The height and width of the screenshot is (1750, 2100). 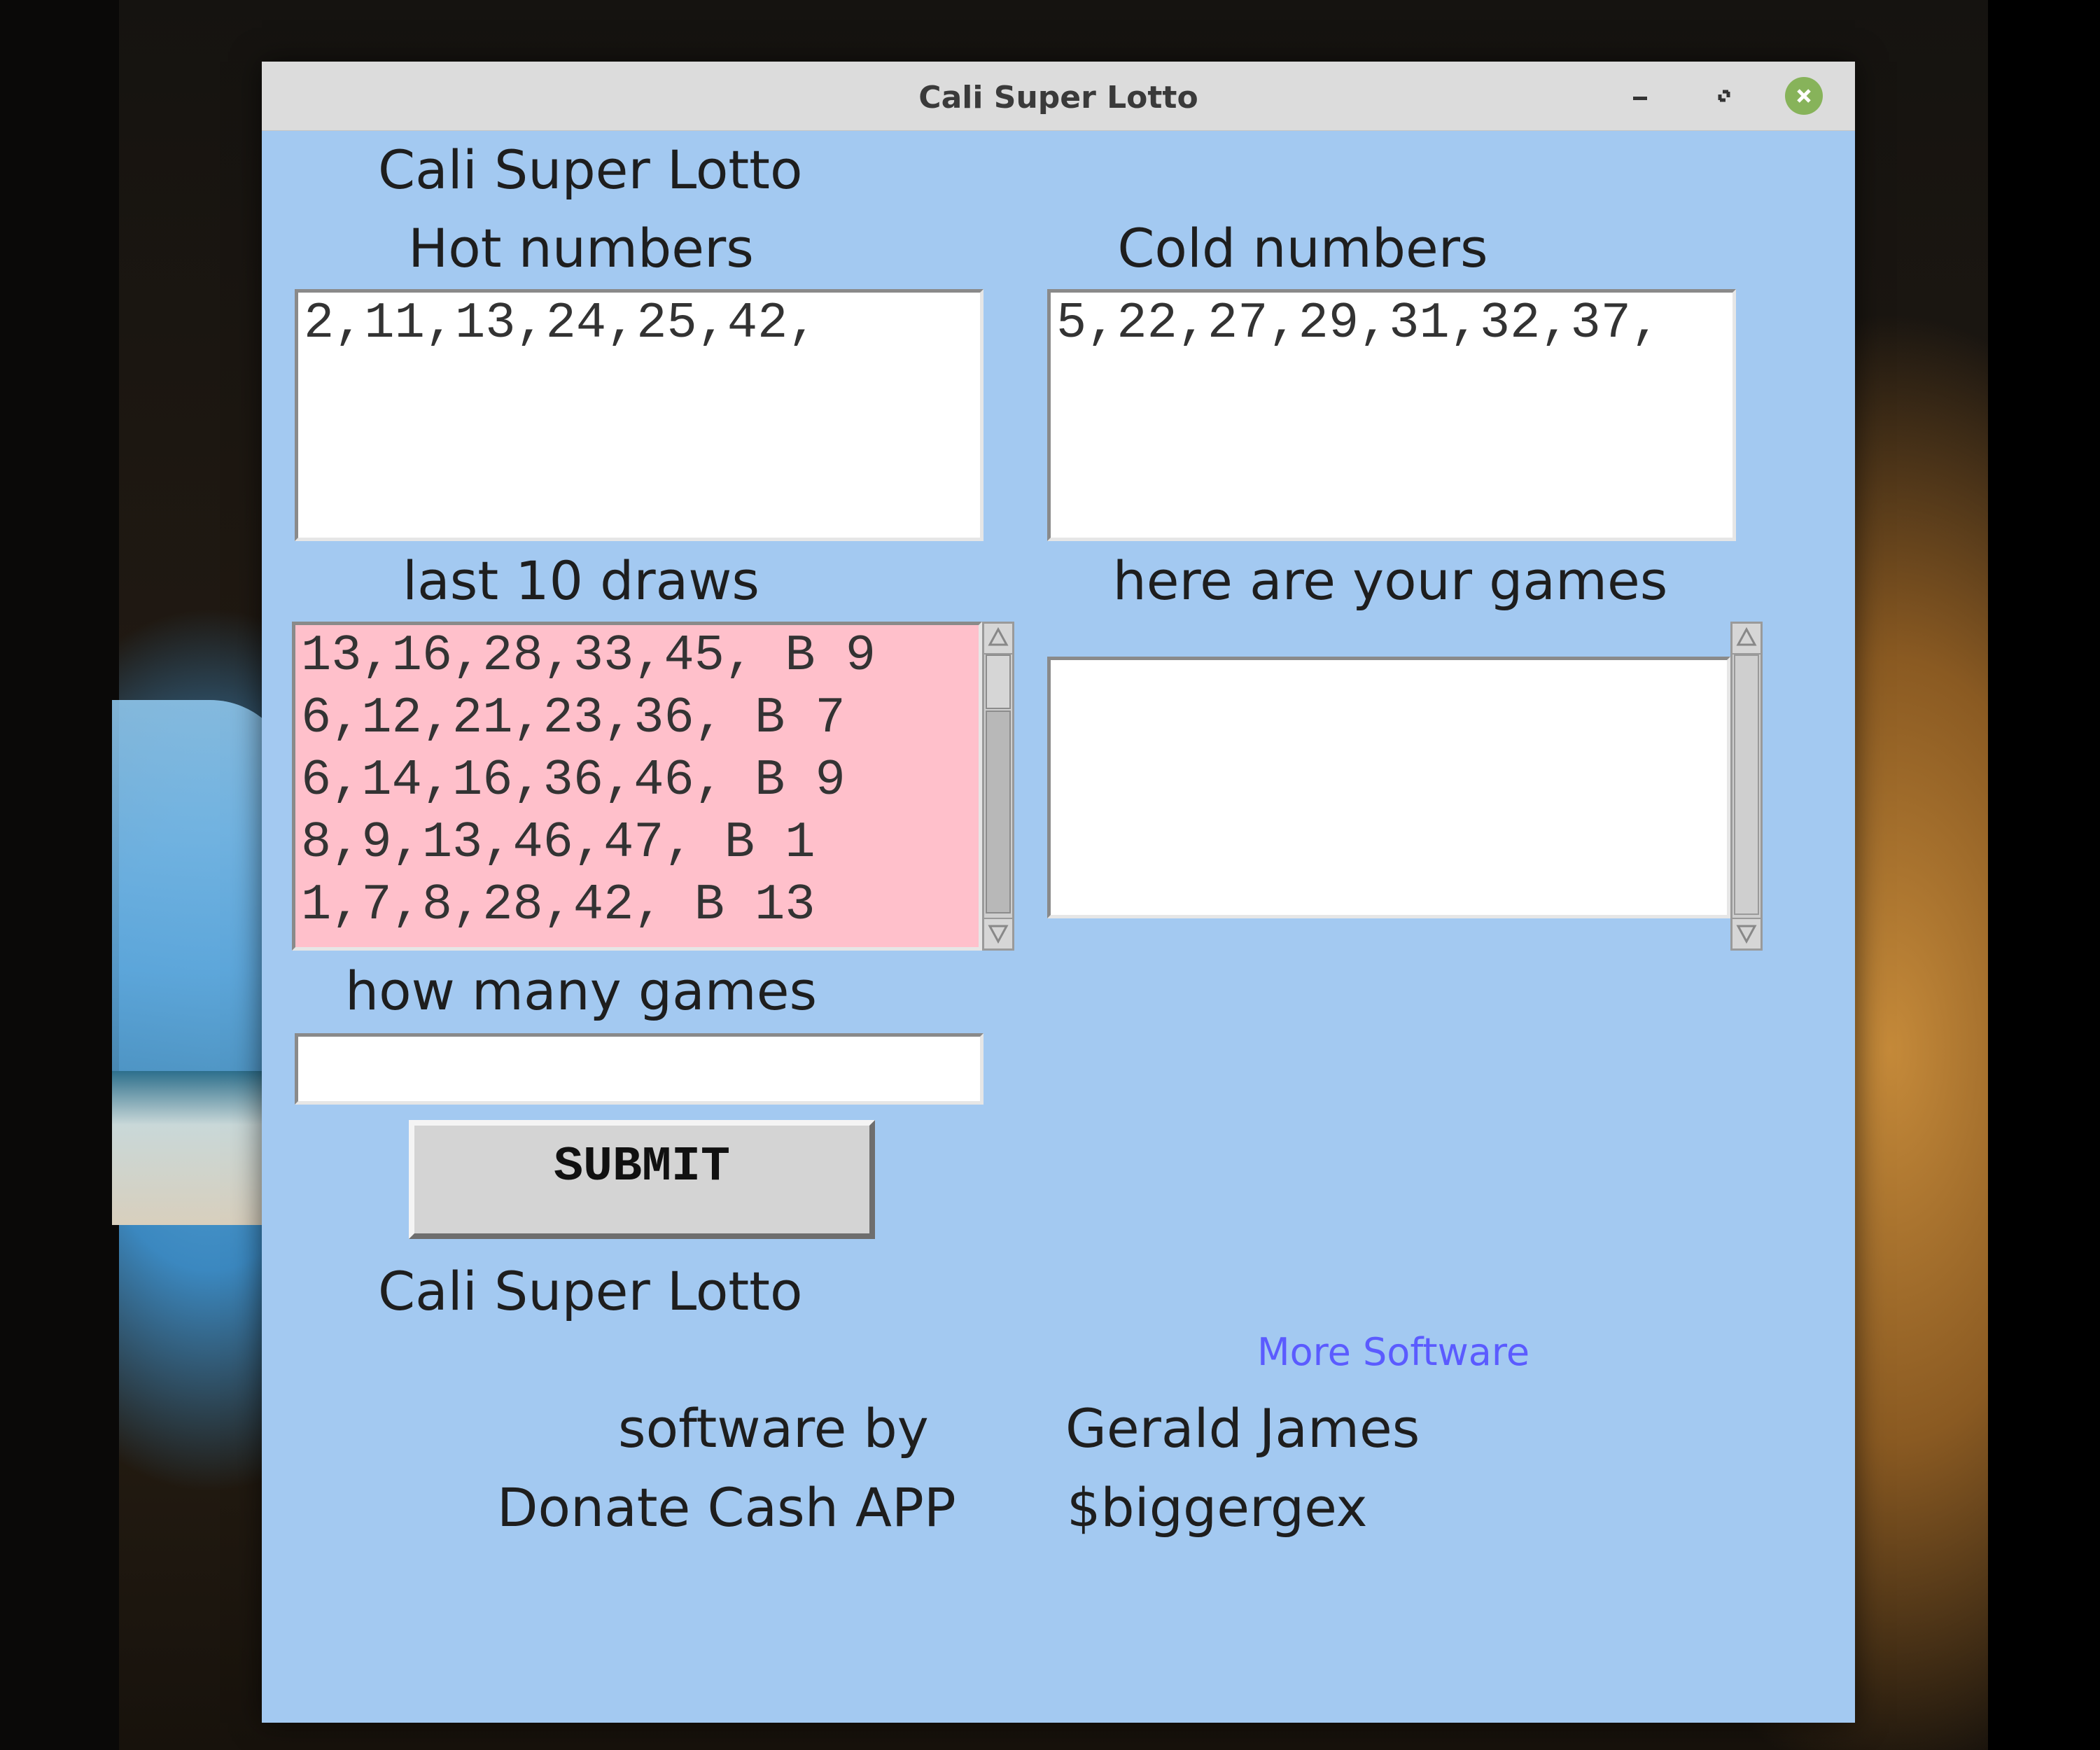 What do you see at coordinates (1242, 1428) in the screenshot?
I see `author-name: Gerald James` at bounding box center [1242, 1428].